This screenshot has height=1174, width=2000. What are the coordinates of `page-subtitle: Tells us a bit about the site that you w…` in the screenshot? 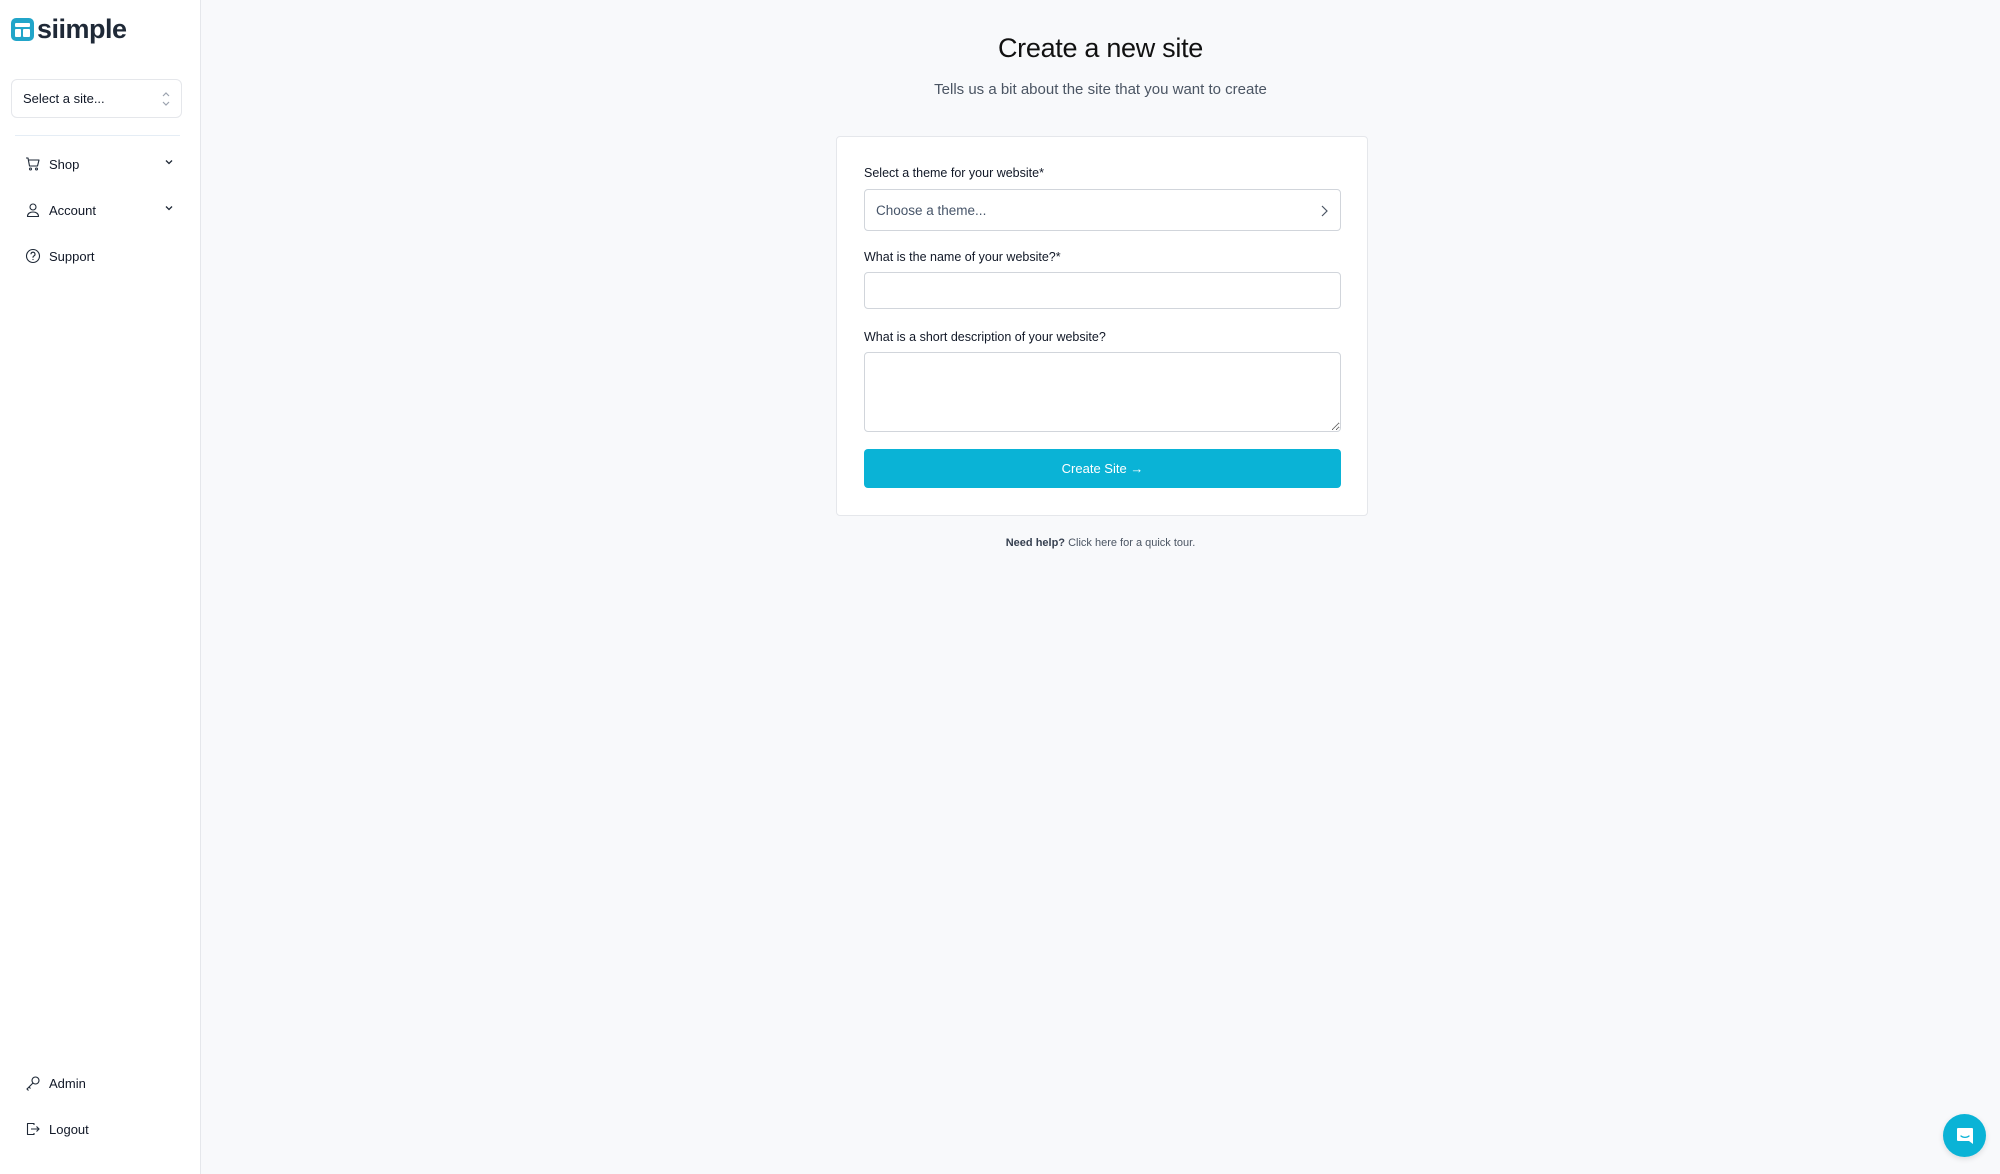 It's located at (1100, 89).